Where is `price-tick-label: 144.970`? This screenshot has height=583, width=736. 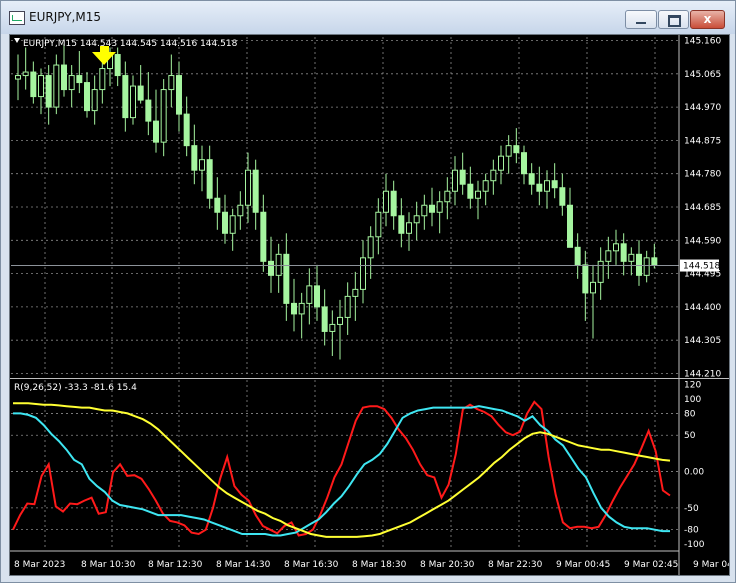
price-tick-label: 144.970 is located at coordinates (702, 108).